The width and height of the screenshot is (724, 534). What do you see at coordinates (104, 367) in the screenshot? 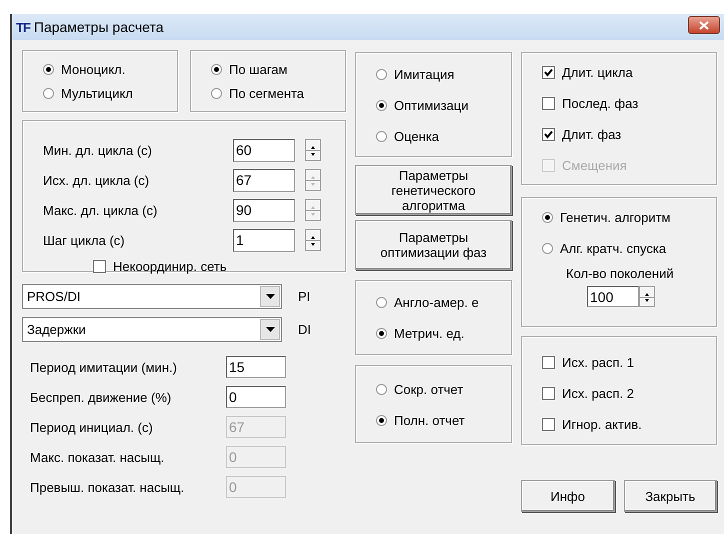
I see `field-label: Период имитации (мин.)` at bounding box center [104, 367].